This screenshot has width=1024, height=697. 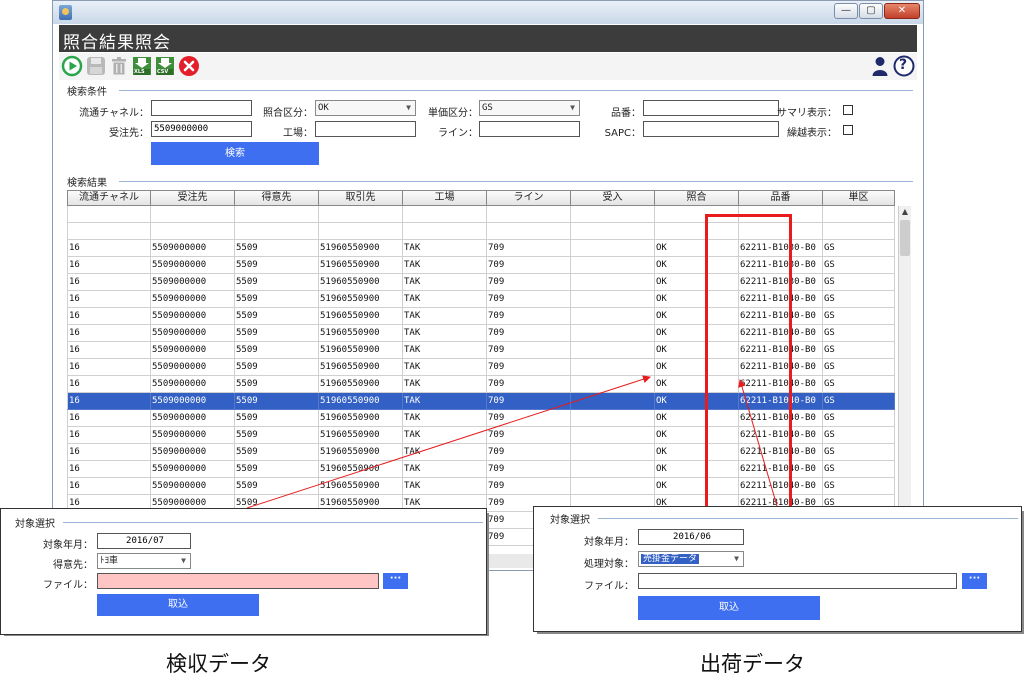 I want to click on save-icon, so click(x=96, y=66).